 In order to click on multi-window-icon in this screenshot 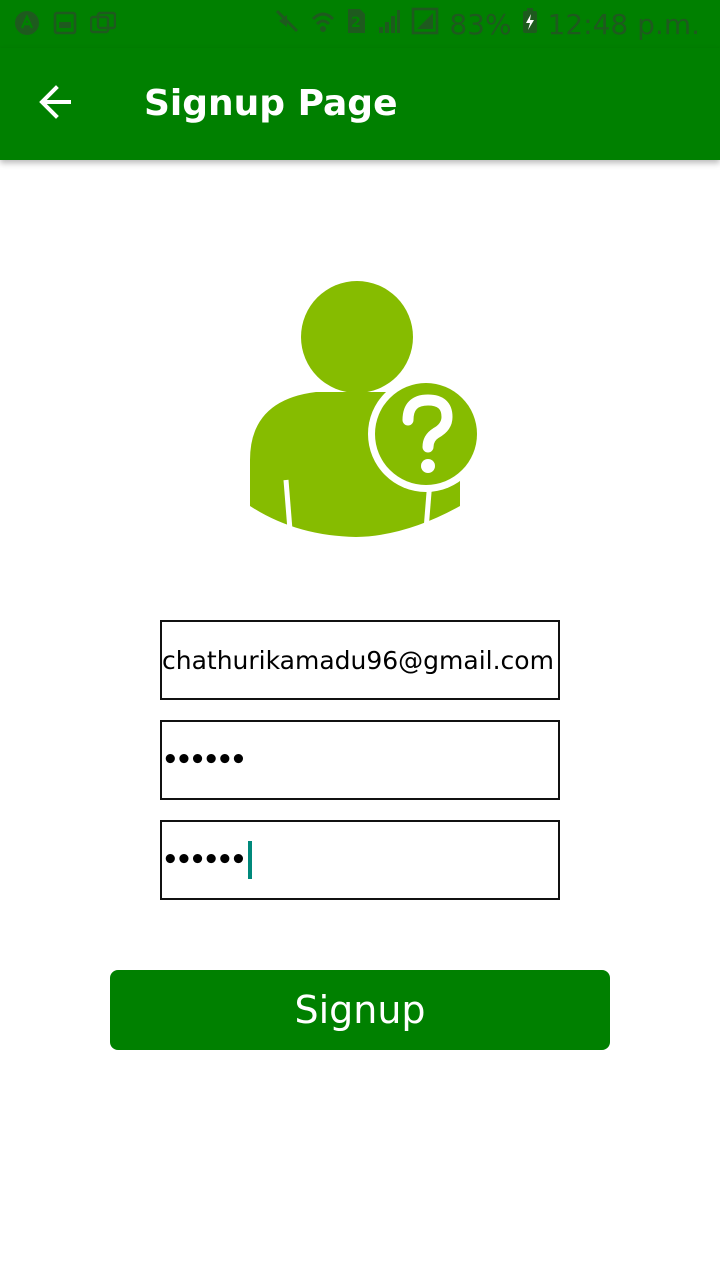, I will do `click(103, 23)`.